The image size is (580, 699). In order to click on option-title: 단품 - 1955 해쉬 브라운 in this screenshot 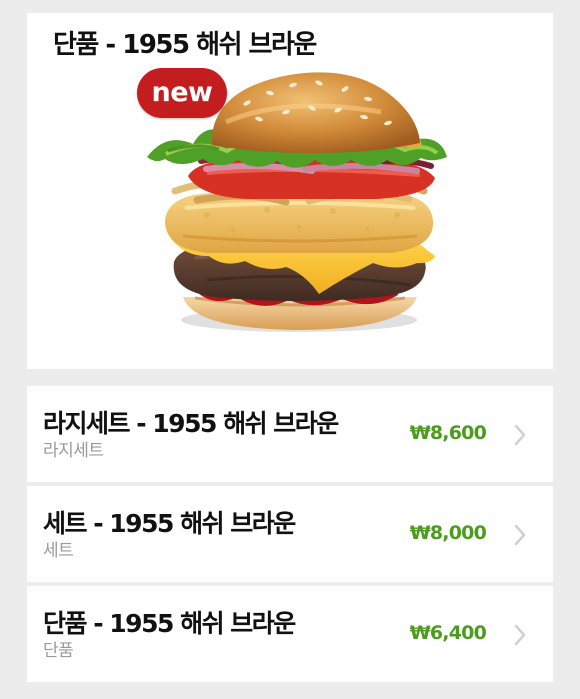, I will do `click(169, 623)`.